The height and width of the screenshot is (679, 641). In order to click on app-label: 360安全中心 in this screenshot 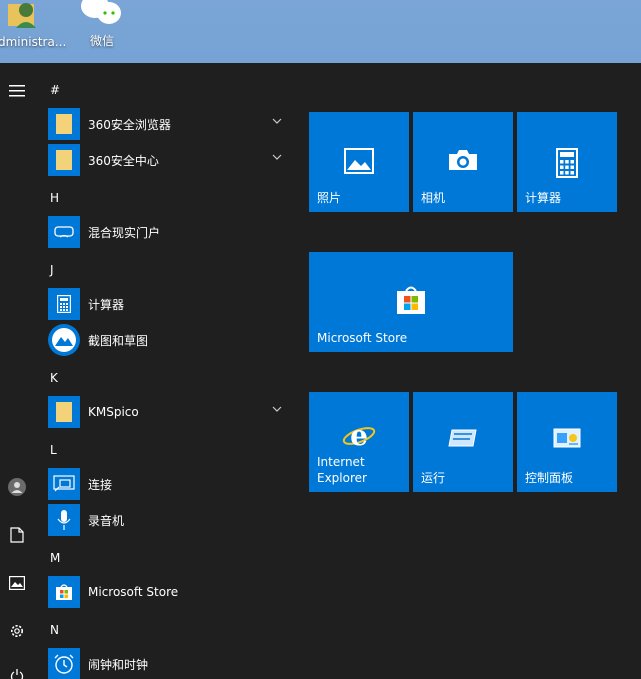, I will do `click(123, 160)`.